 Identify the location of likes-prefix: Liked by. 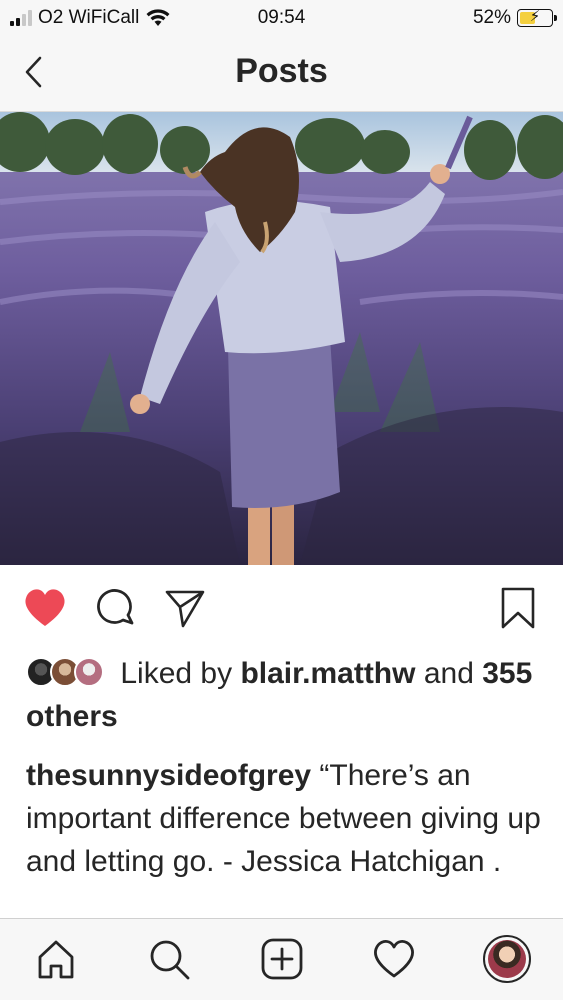
(176, 673).